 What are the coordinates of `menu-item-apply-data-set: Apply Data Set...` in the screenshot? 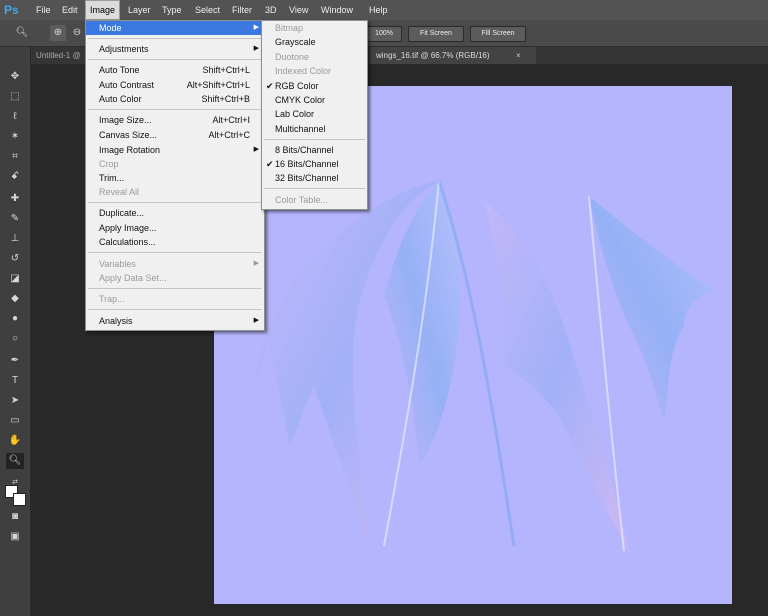 It's located at (175, 278).